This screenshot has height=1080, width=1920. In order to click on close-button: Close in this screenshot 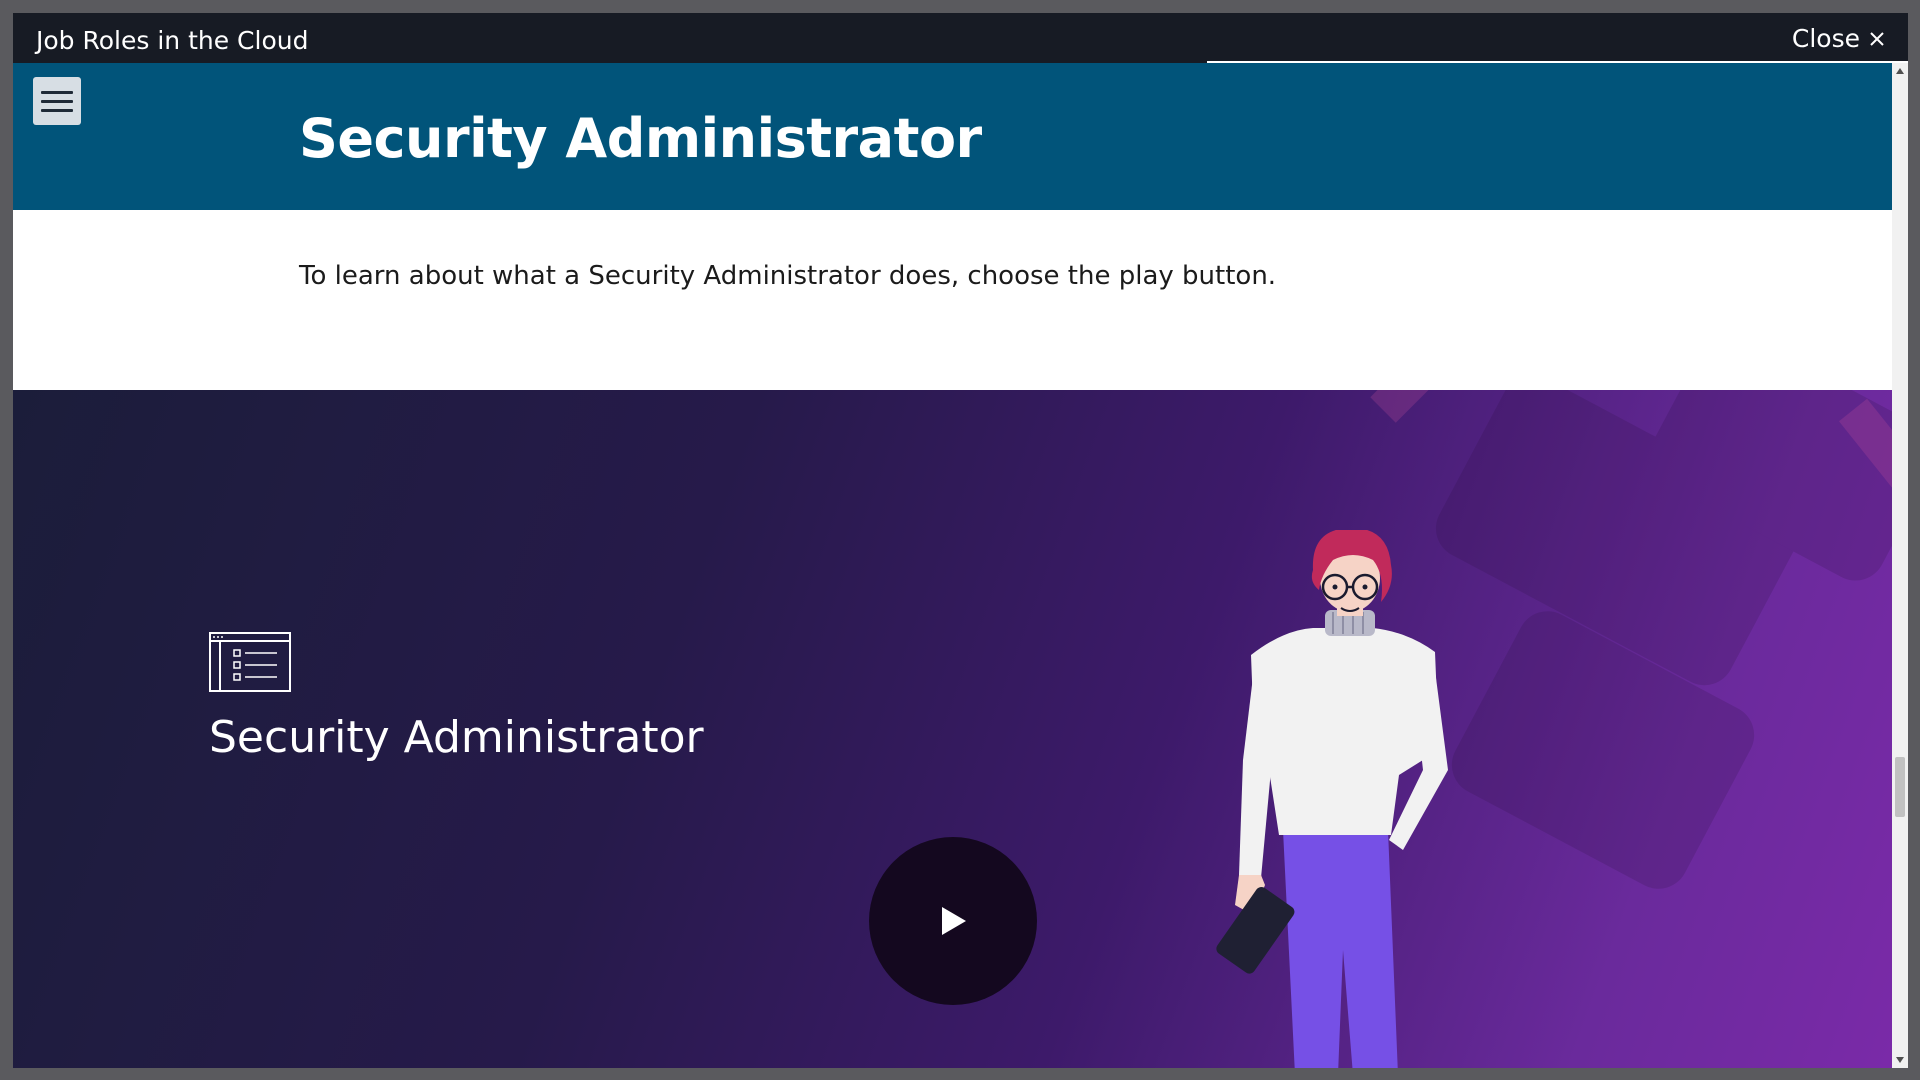, I will do `click(1838, 38)`.